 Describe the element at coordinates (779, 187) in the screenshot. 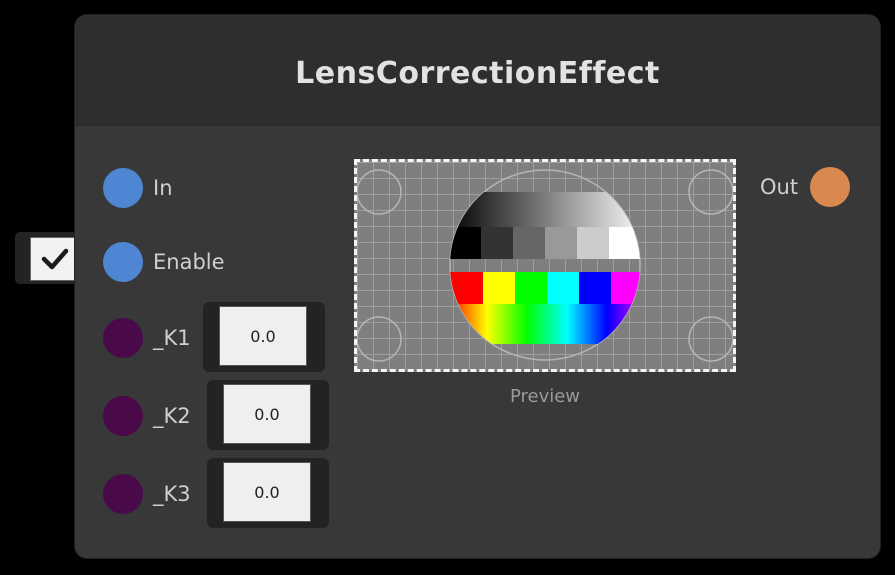

I see `port-out-label: Out` at that location.